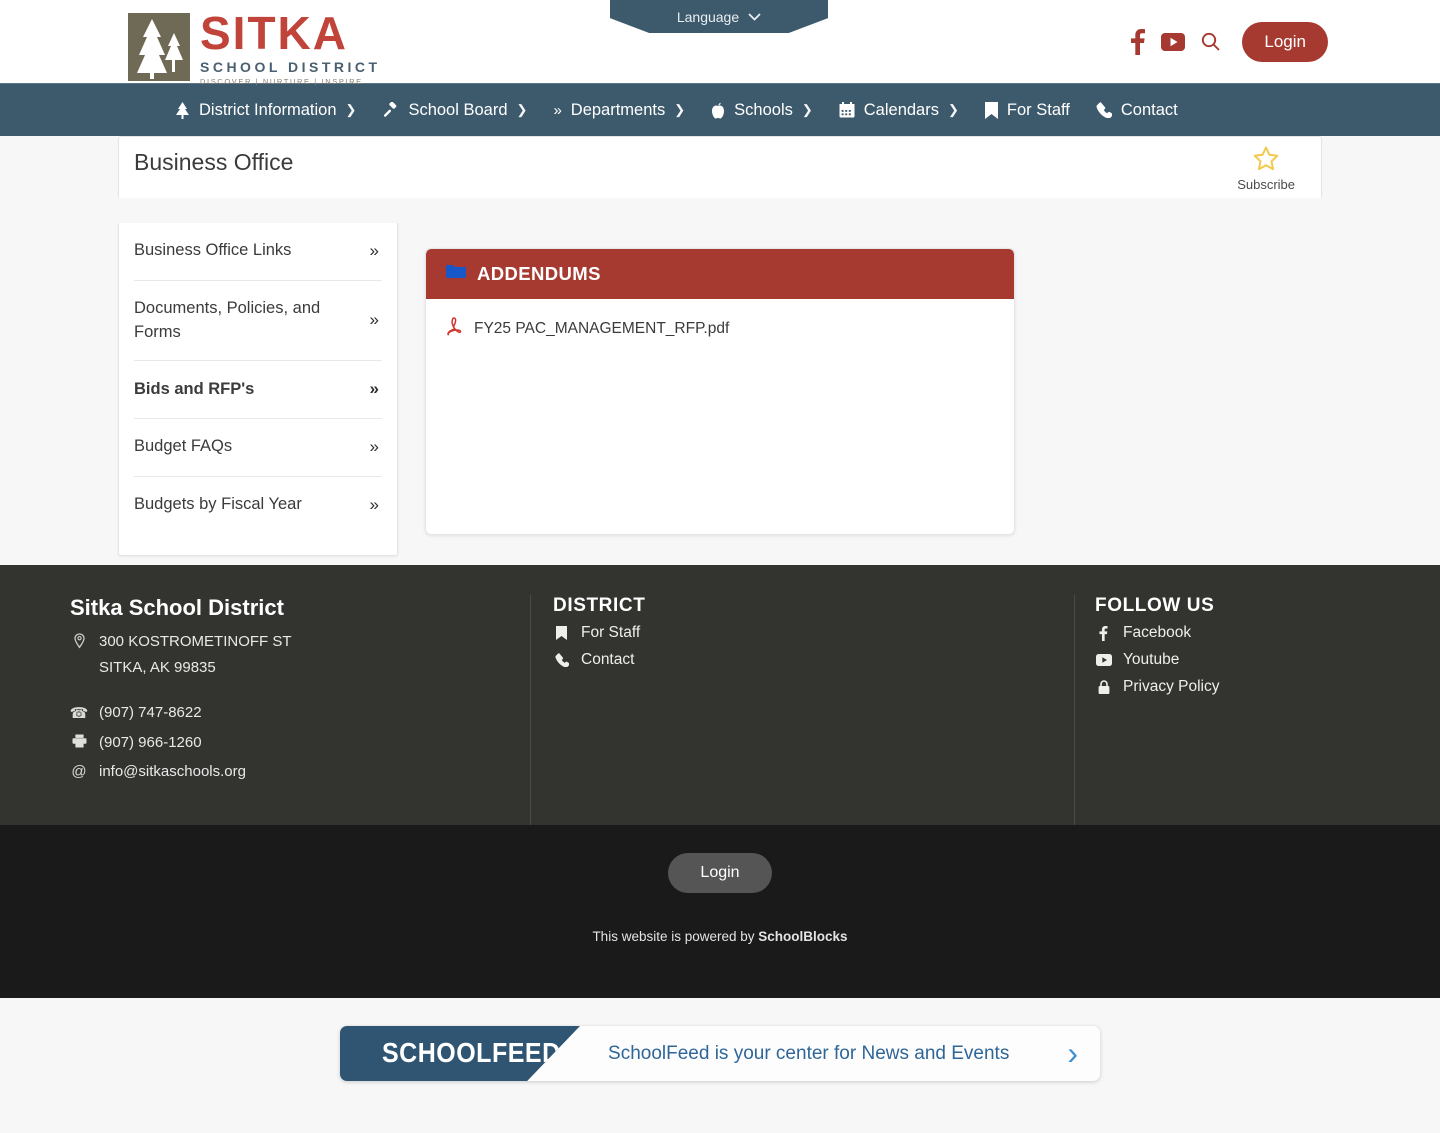  I want to click on language-label: Language, so click(708, 16).